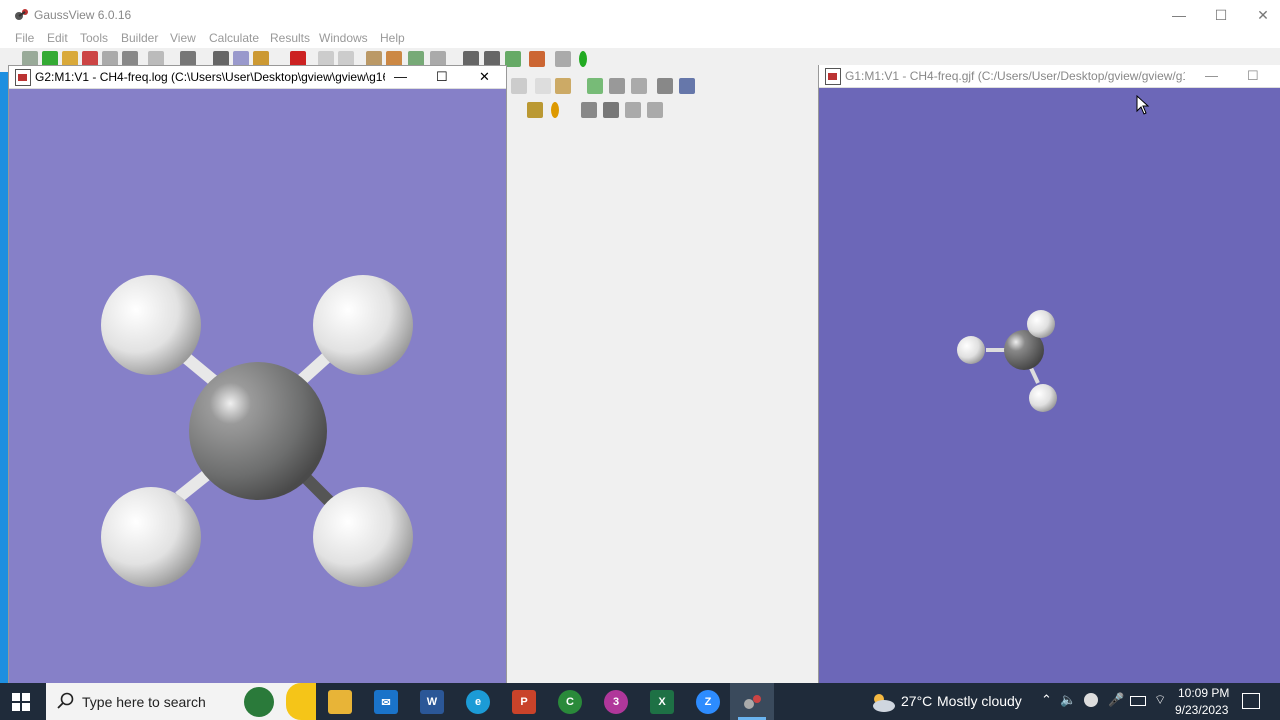 The image size is (1280, 720). I want to click on word-icon: W, so click(432, 702).